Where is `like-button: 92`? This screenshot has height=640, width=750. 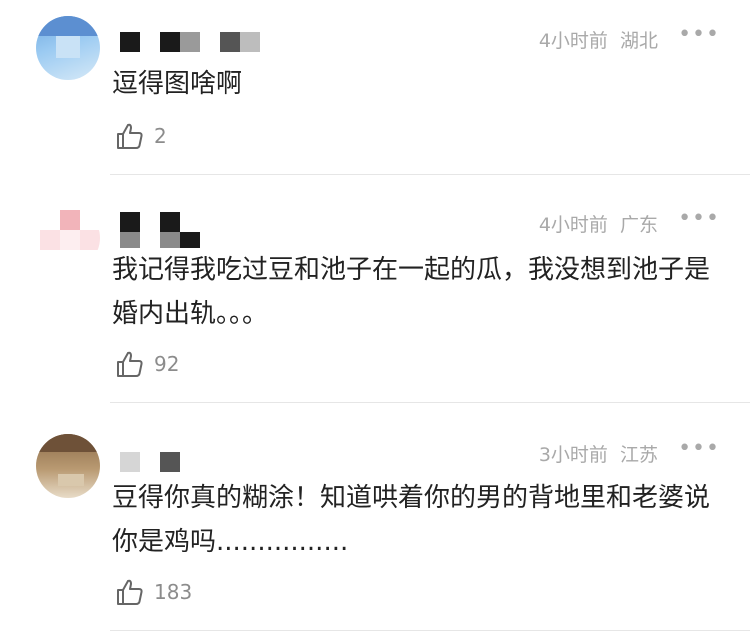 like-button: 92 is located at coordinates (146, 364).